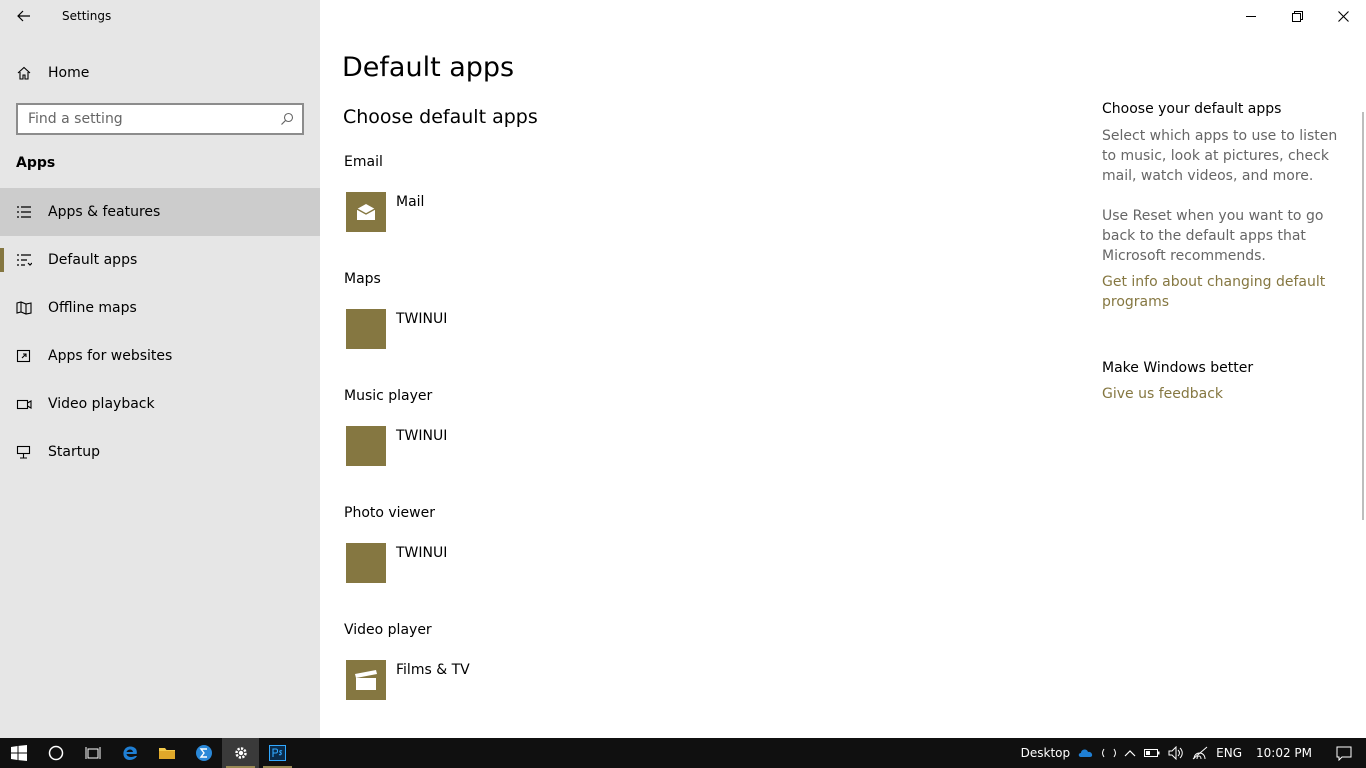  I want to click on cortana-icon, so click(55, 753).